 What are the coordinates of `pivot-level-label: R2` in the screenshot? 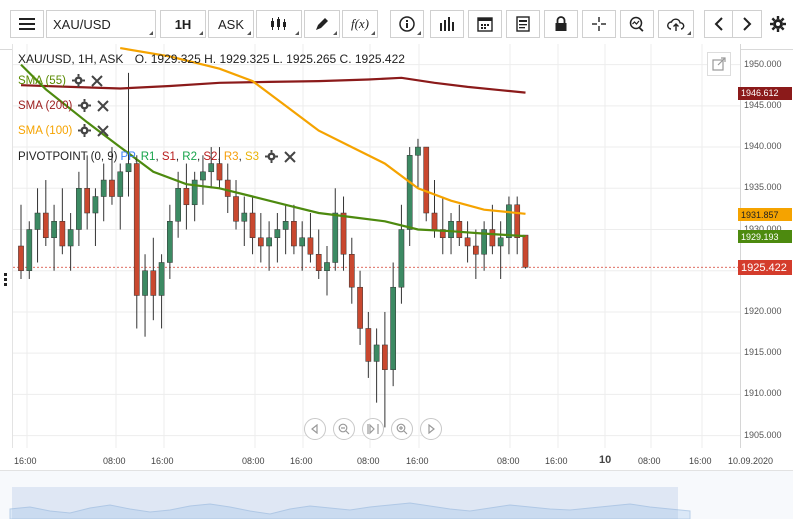 It's located at (189, 156).